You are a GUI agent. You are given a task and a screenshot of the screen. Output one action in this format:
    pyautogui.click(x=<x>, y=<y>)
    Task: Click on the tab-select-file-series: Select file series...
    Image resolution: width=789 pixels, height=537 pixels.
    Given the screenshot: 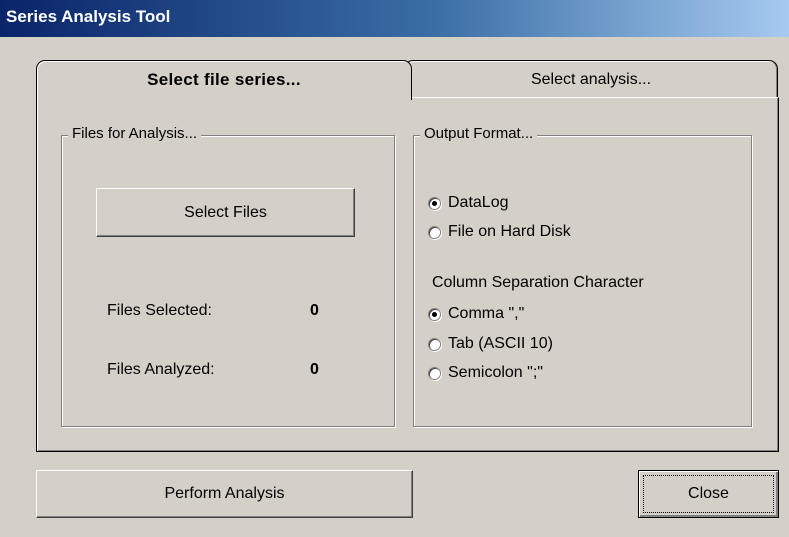 What is the action you would take?
    pyautogui.click(x=224, y=80)
    